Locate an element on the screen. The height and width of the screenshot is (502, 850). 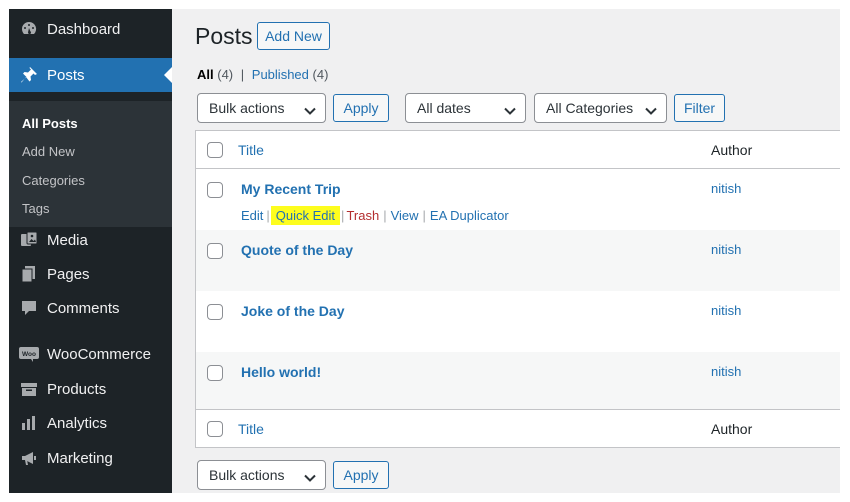
menu-item-products: Products is located at coordinates (90, 389).